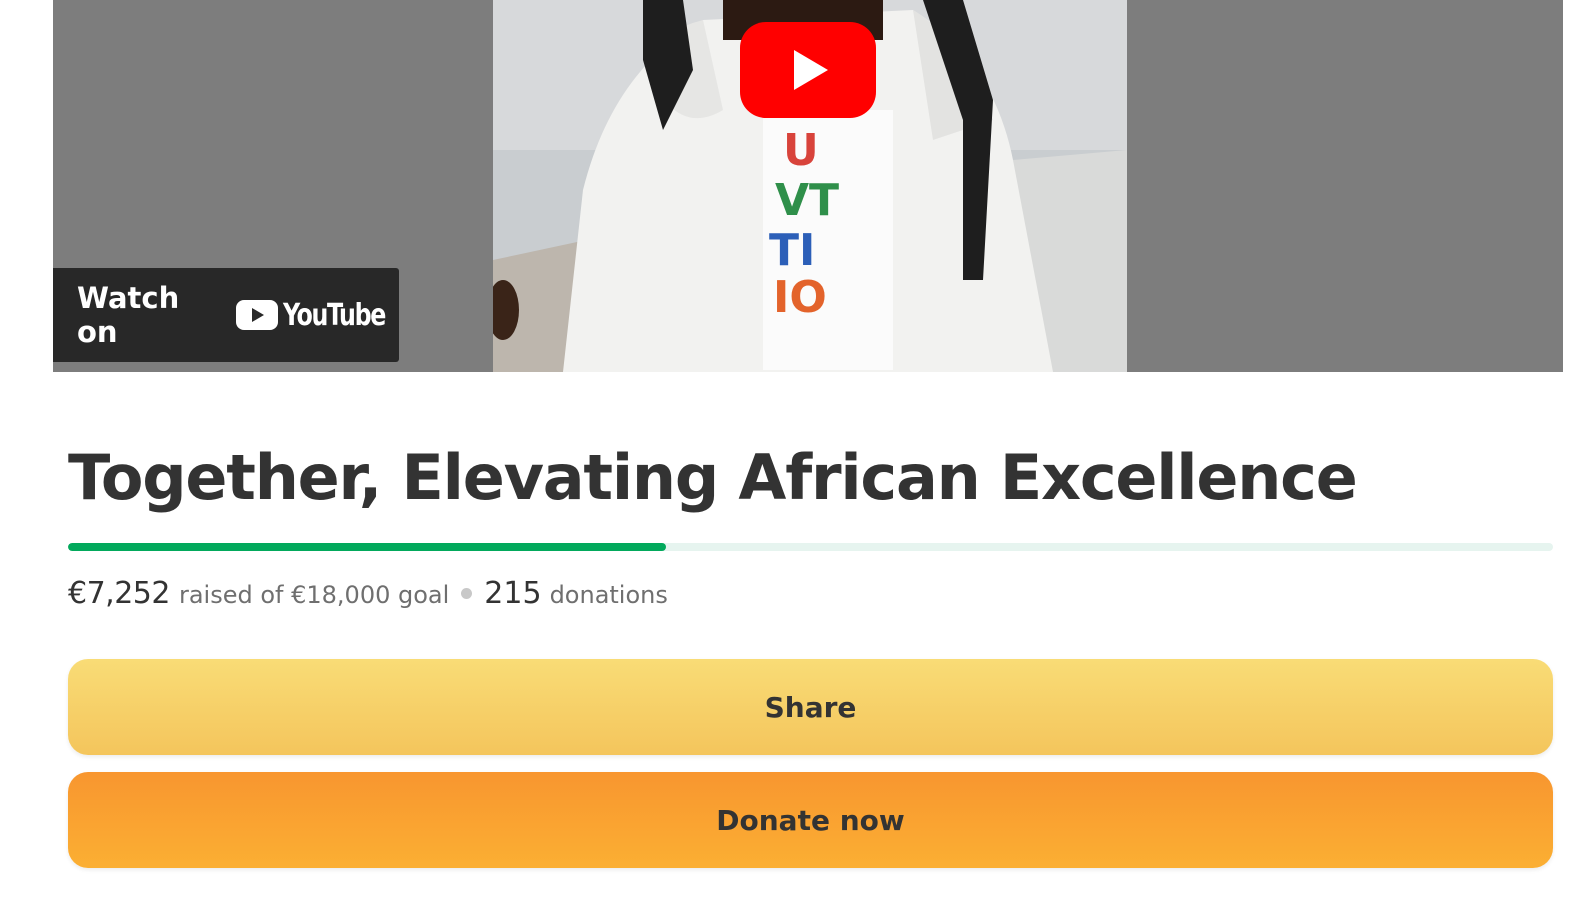  What do you see at coordinates (128, 315) in the screenshot?
I see `watch-on-label: Watch on` at bounding box center [128, 315].